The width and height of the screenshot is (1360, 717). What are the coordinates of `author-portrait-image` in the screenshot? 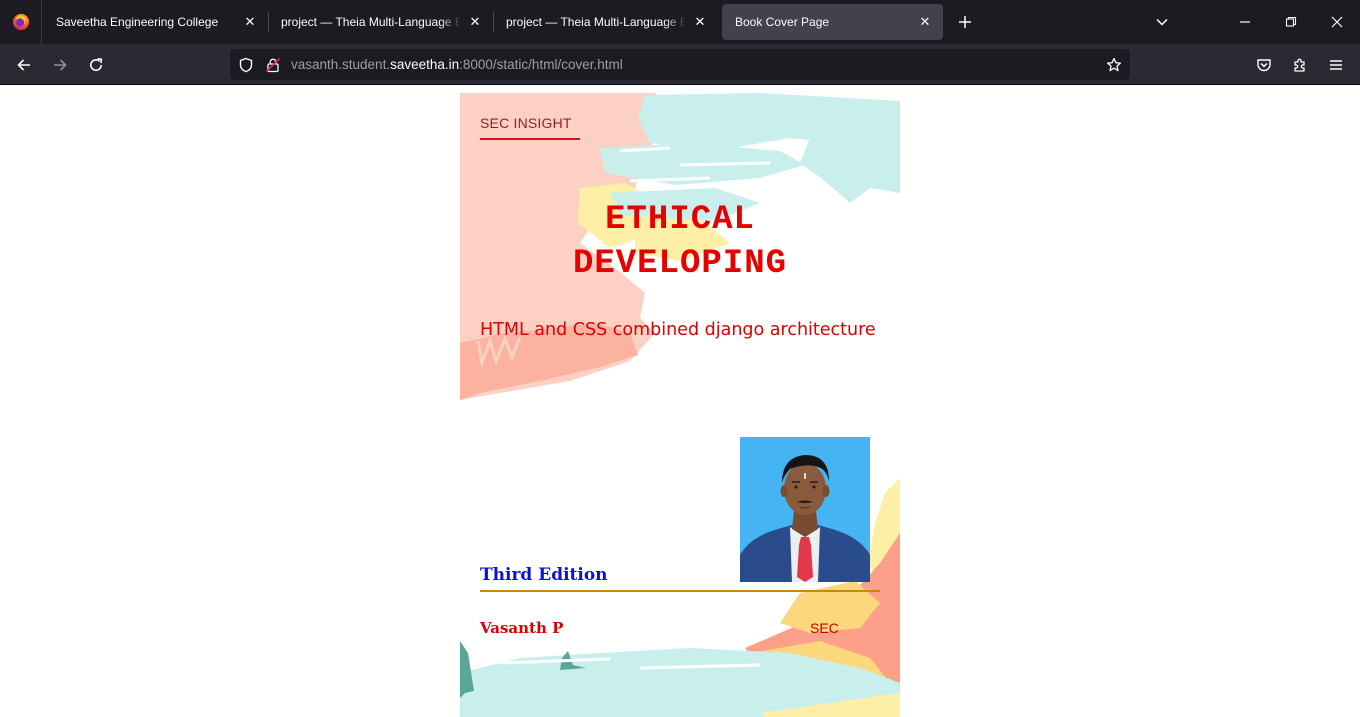 It's located at (805, 509).